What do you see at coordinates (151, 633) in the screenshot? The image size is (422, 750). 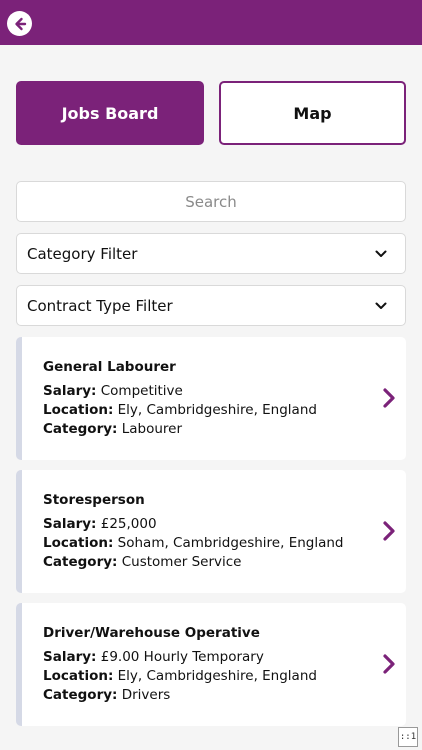 I see `job-title: Driver/Warehouse Operative` at bounding box center [151, 633].